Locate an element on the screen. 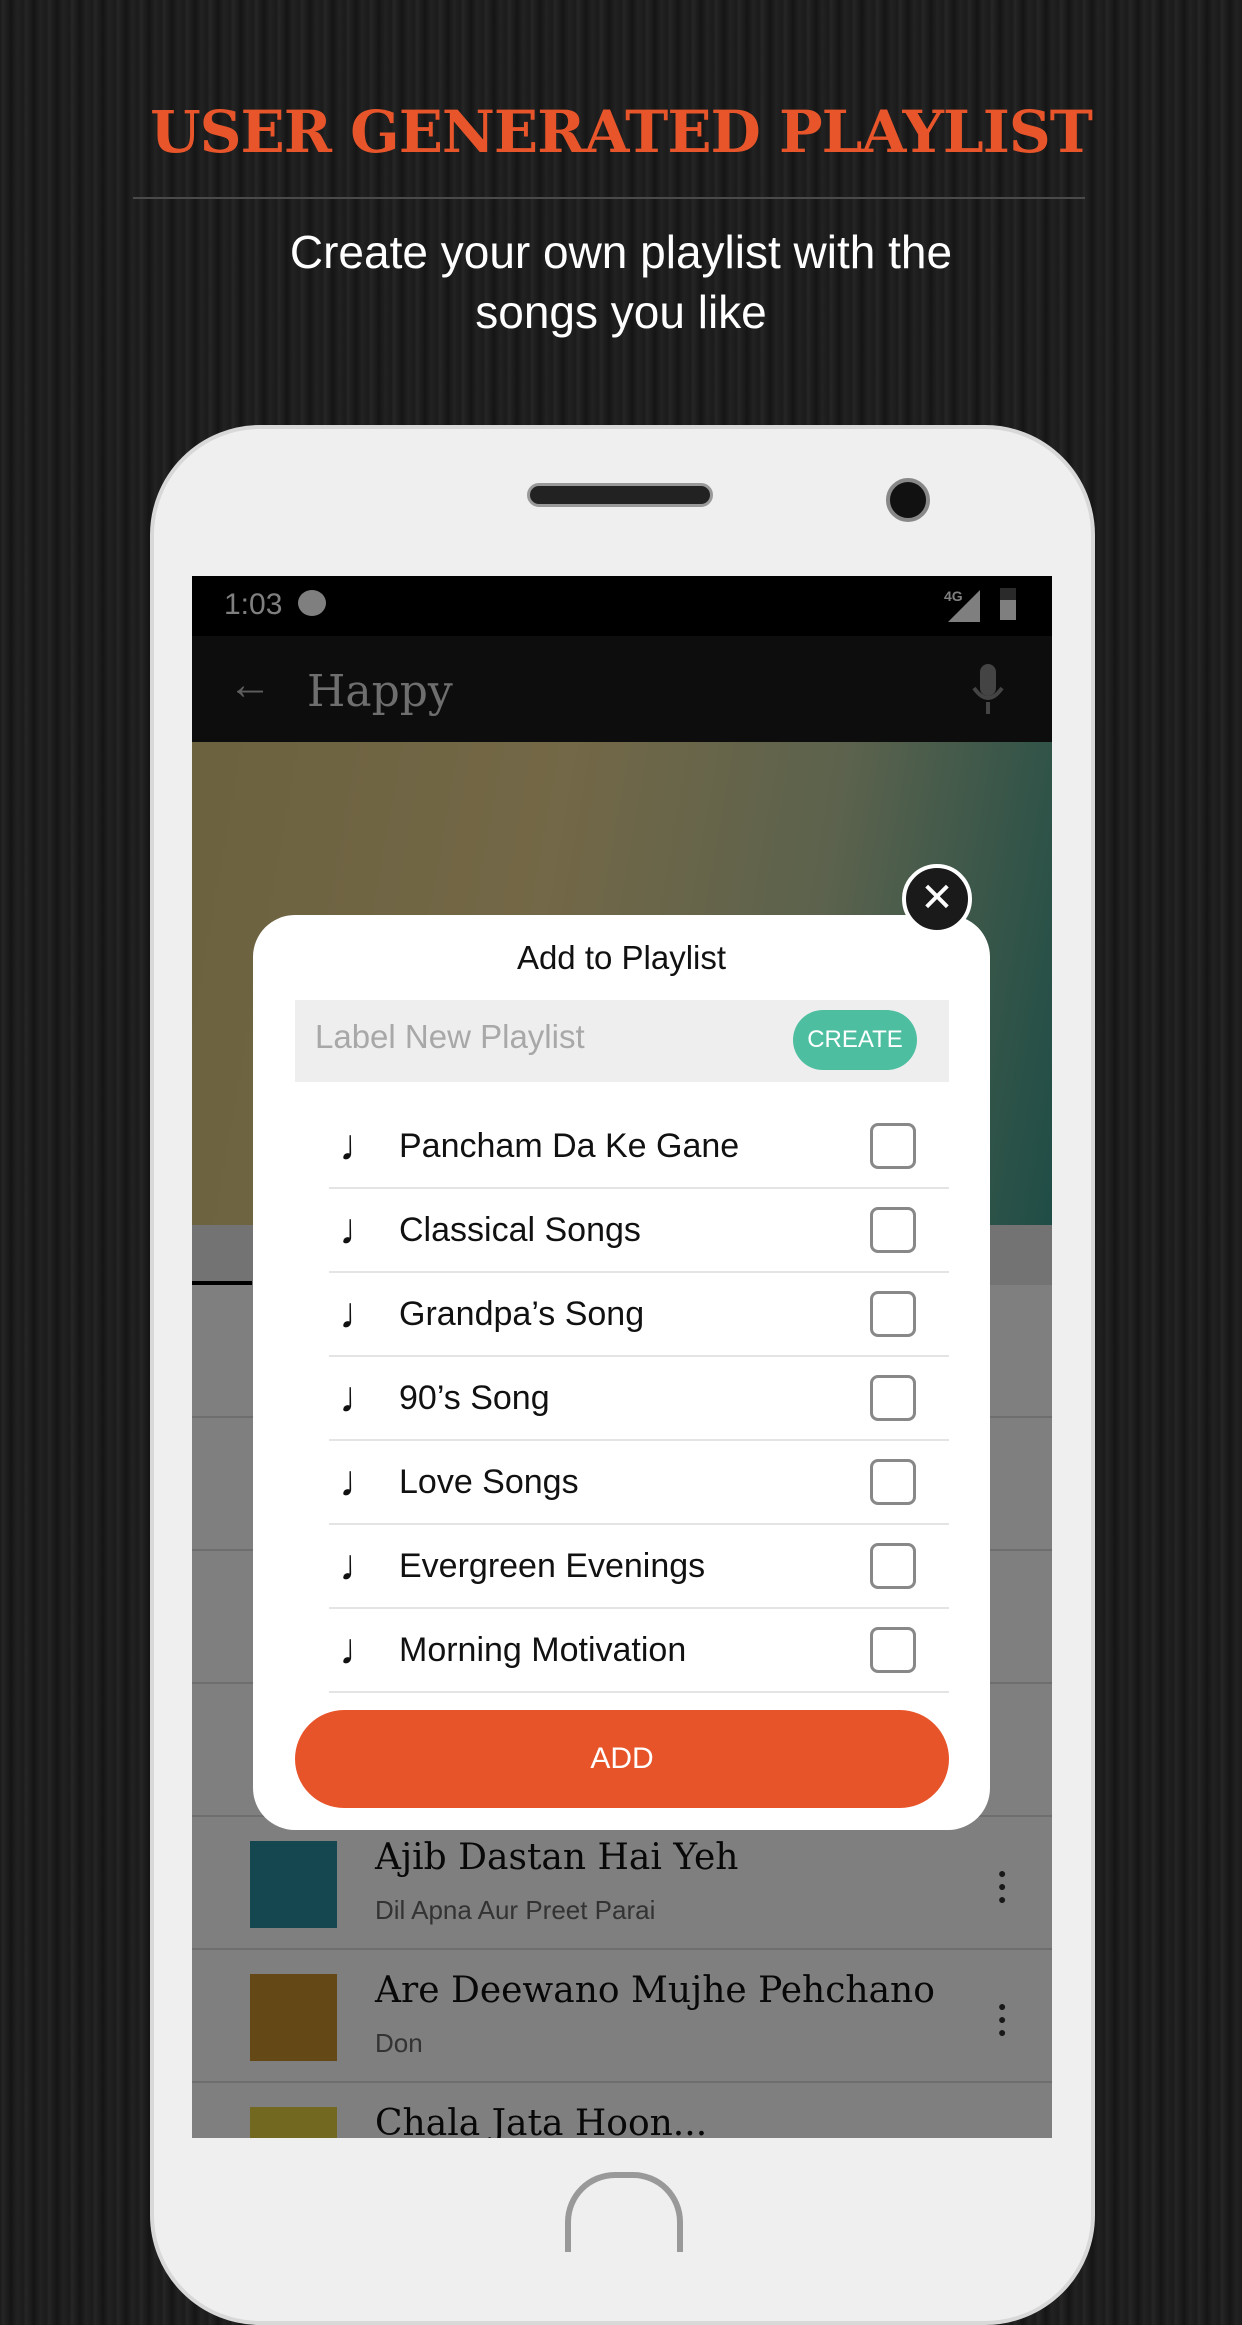 The image size is (1242, 2325). playlist-item: ♩ Morning Motivation is located at coordinates (639, 1651).